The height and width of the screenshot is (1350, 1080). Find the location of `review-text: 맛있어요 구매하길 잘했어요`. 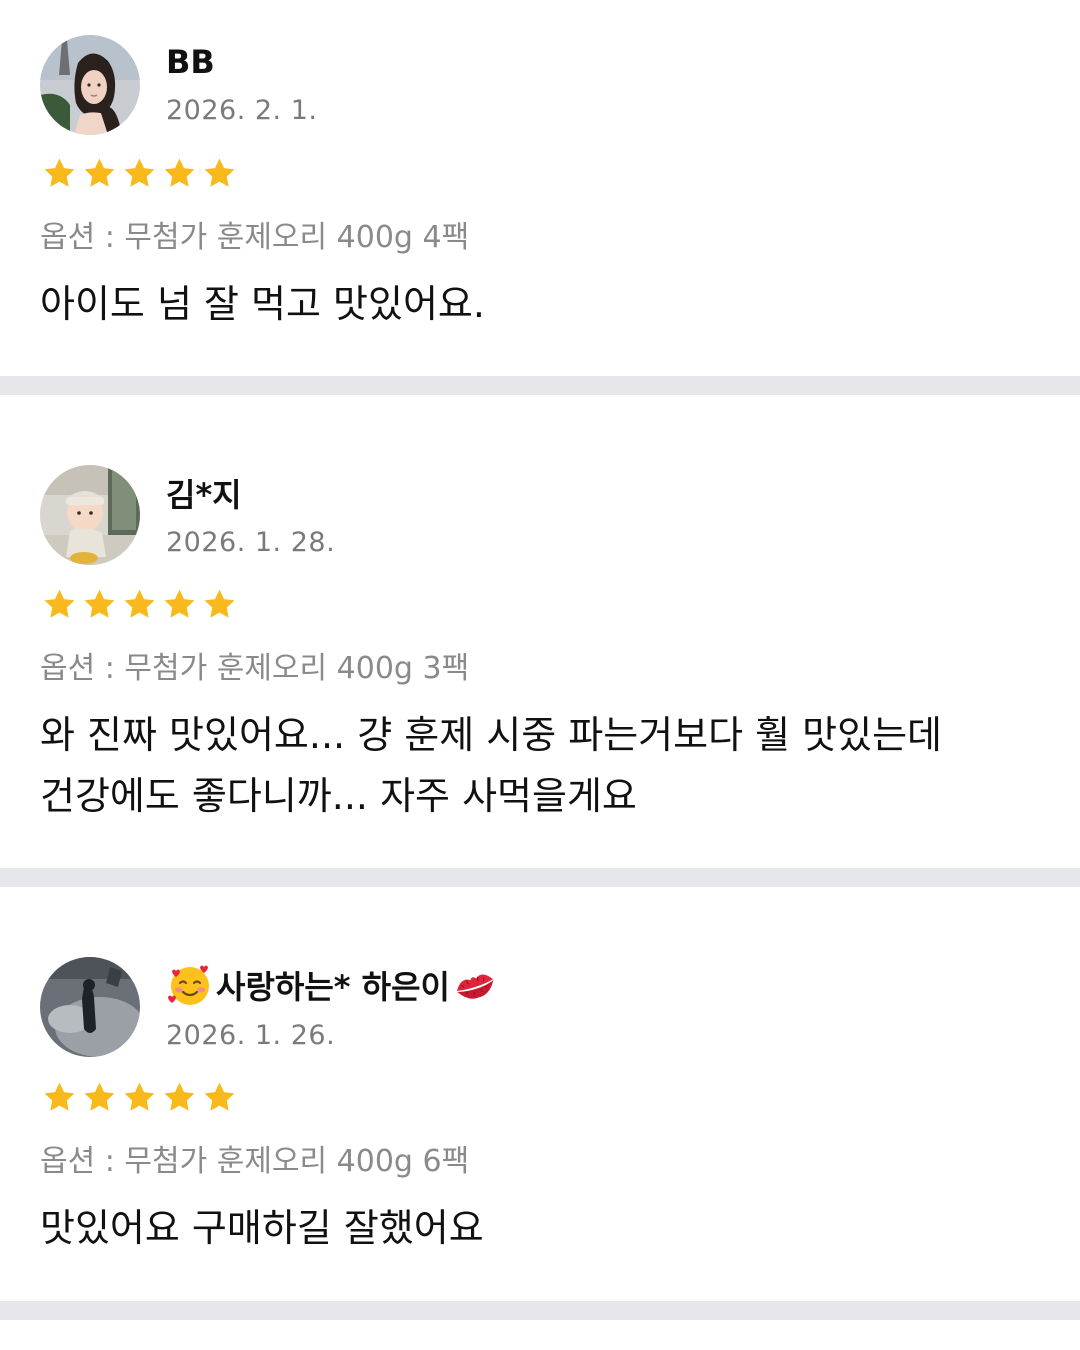

review-text: 맛있어요 구매하길 잘했어요 is located at coordinates (262, 1228).